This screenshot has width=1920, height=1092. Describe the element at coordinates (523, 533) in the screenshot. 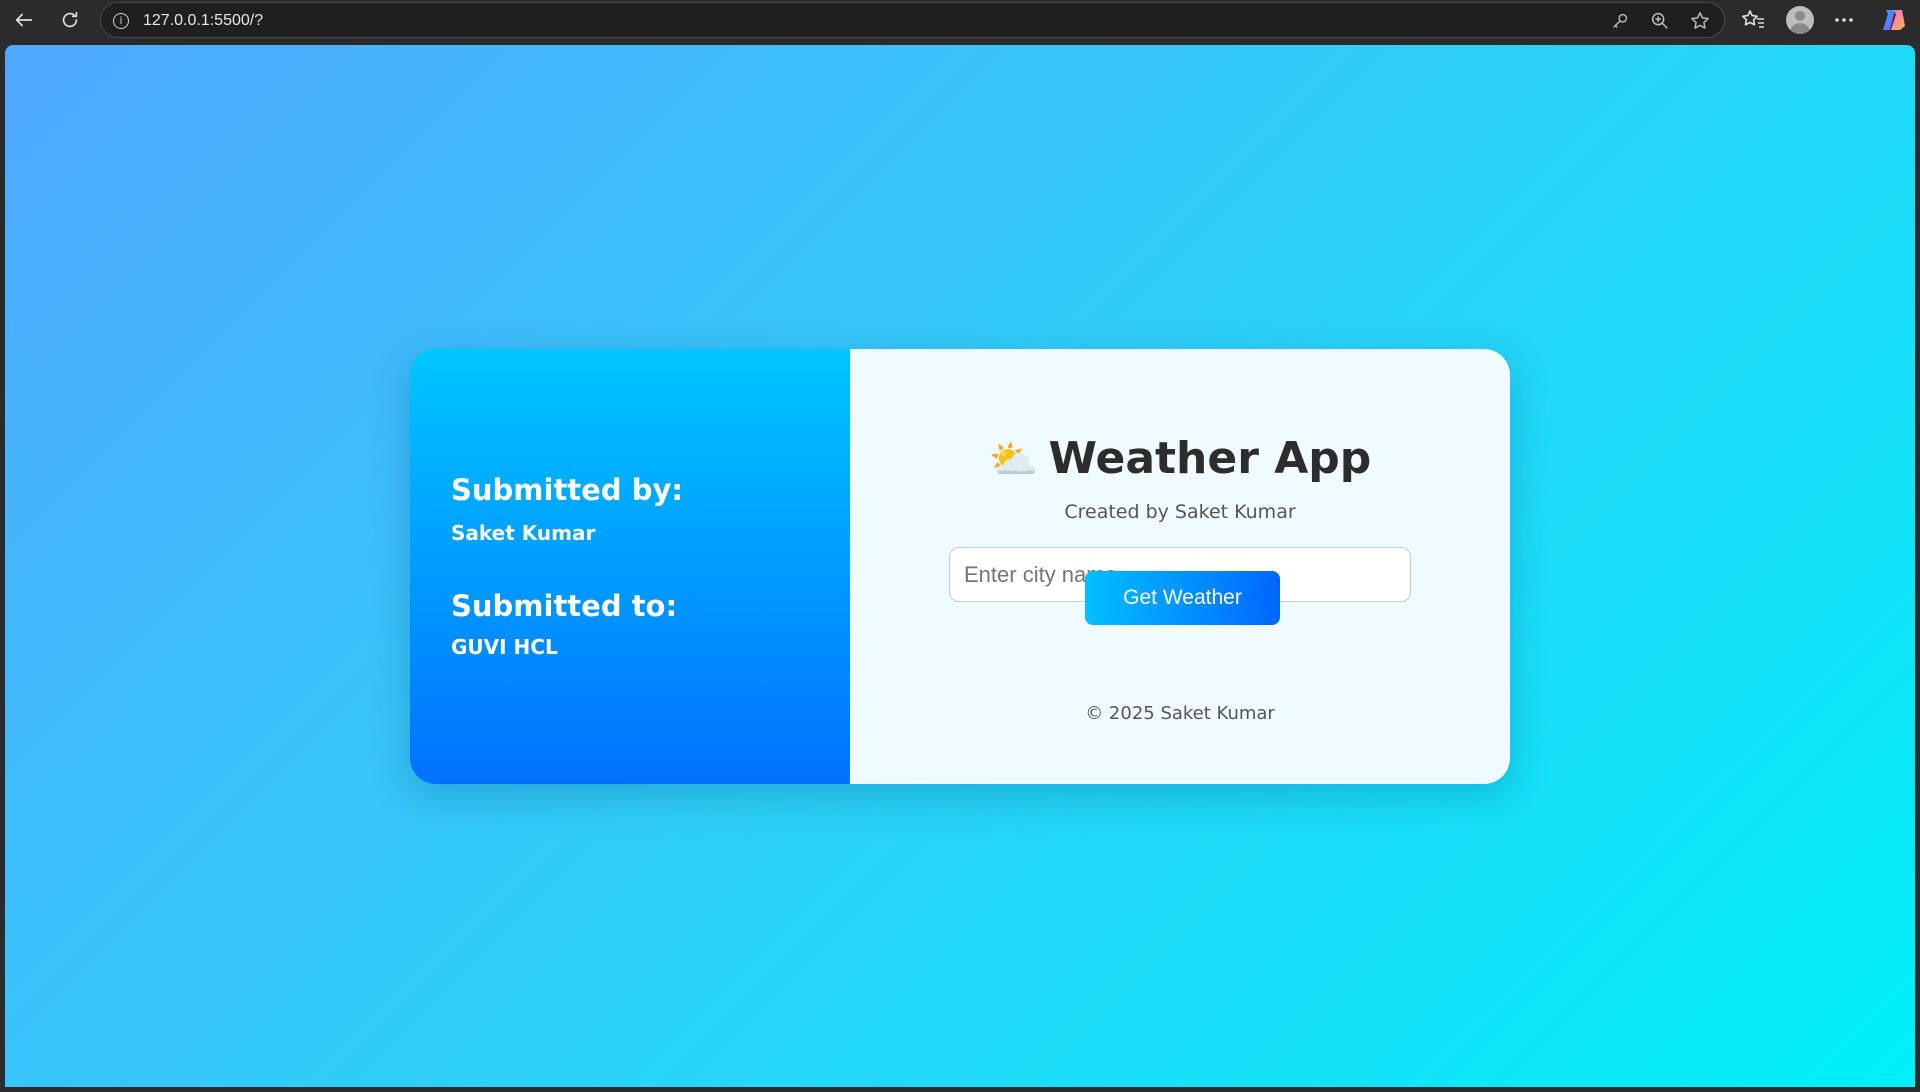

I see `submitted-by-value: Saket Kumar` at that location.